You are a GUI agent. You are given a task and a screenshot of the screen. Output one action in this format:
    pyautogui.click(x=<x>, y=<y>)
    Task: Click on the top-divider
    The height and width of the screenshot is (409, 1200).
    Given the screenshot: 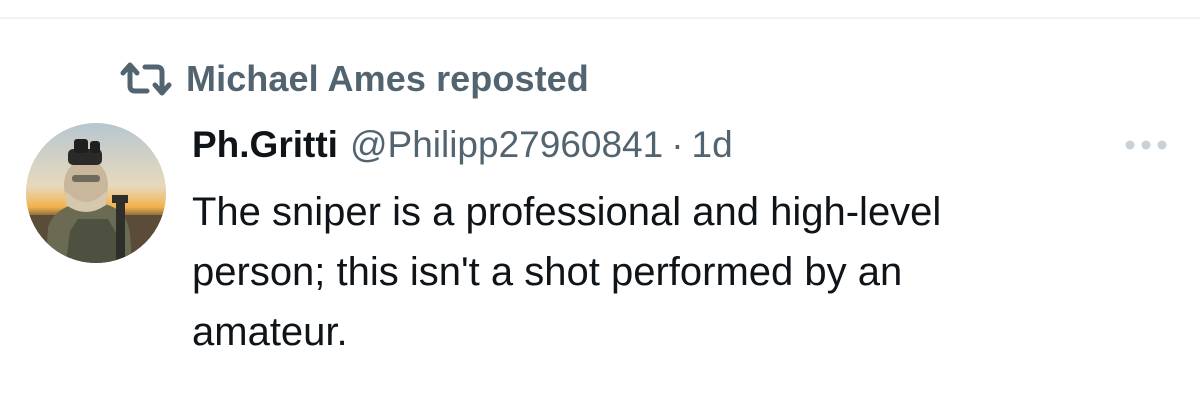 What is the action you would take?
    pyautogui.click(x=600, y=18)
    